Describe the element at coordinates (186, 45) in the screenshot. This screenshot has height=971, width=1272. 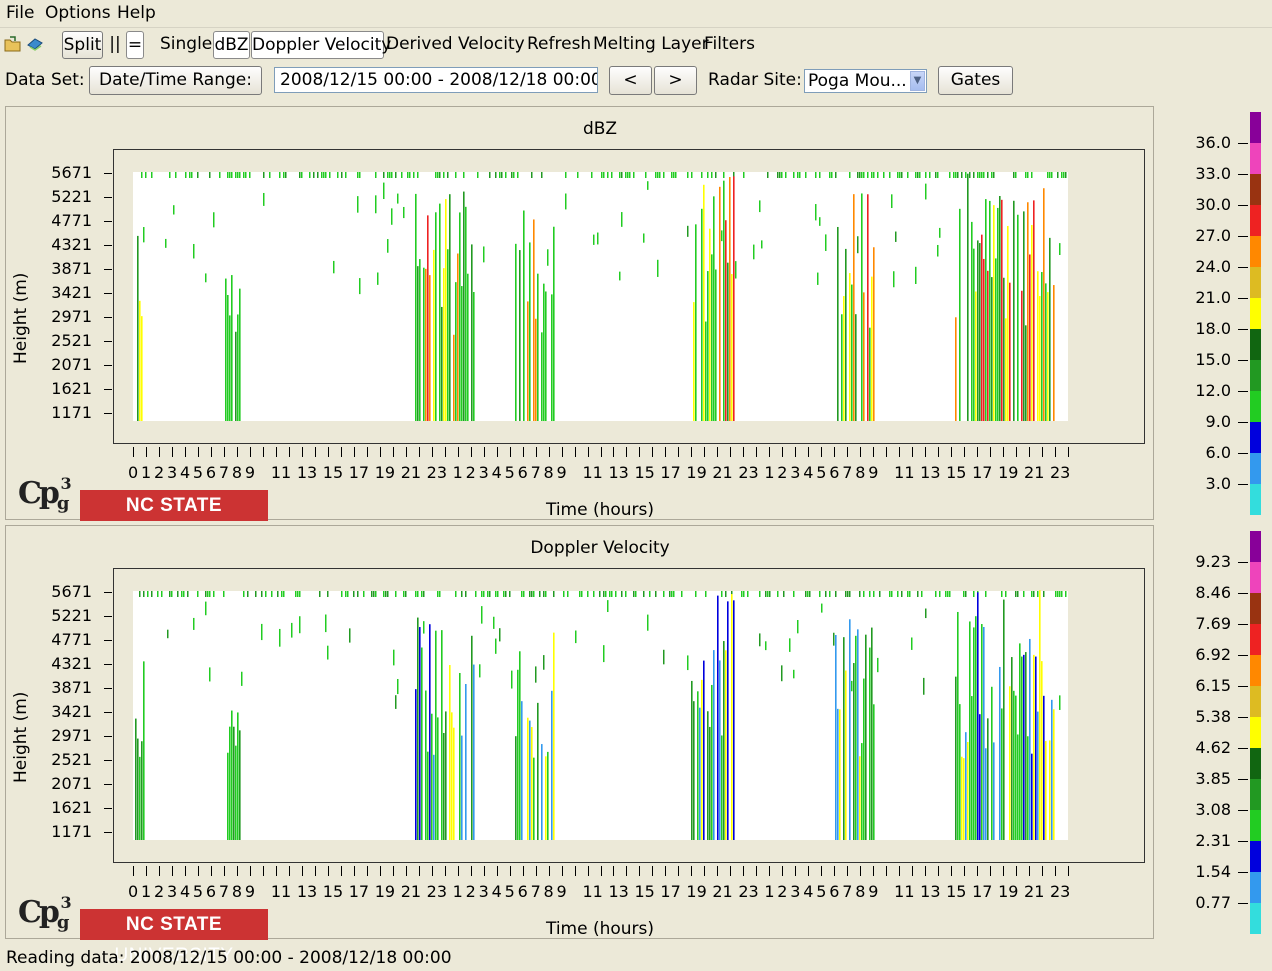
I see `single-toggle: Single` at that location.